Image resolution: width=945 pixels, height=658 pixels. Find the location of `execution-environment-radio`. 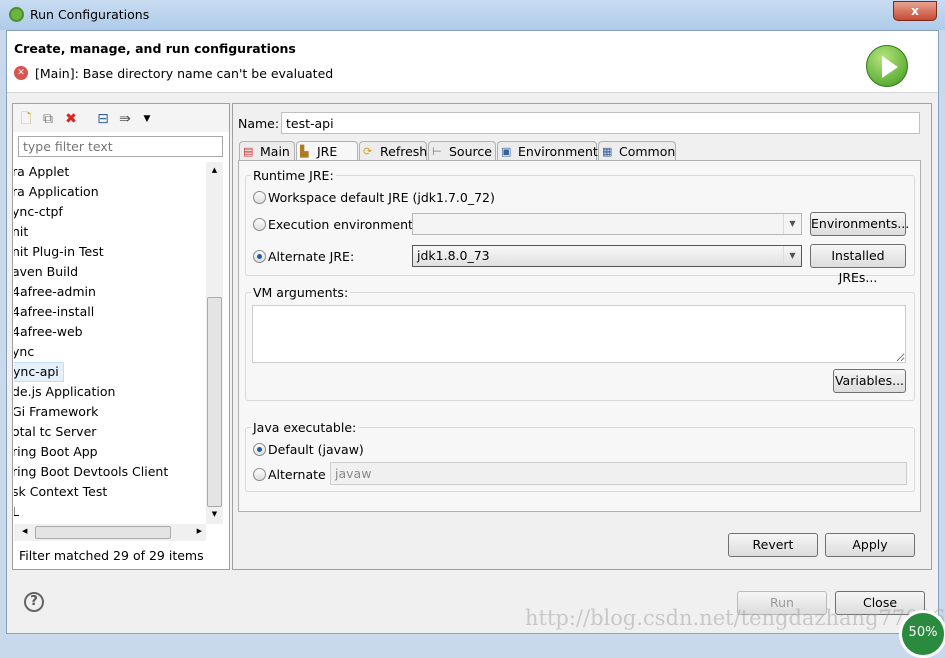

execution-environment-radio is located at coordinates (259, 224).